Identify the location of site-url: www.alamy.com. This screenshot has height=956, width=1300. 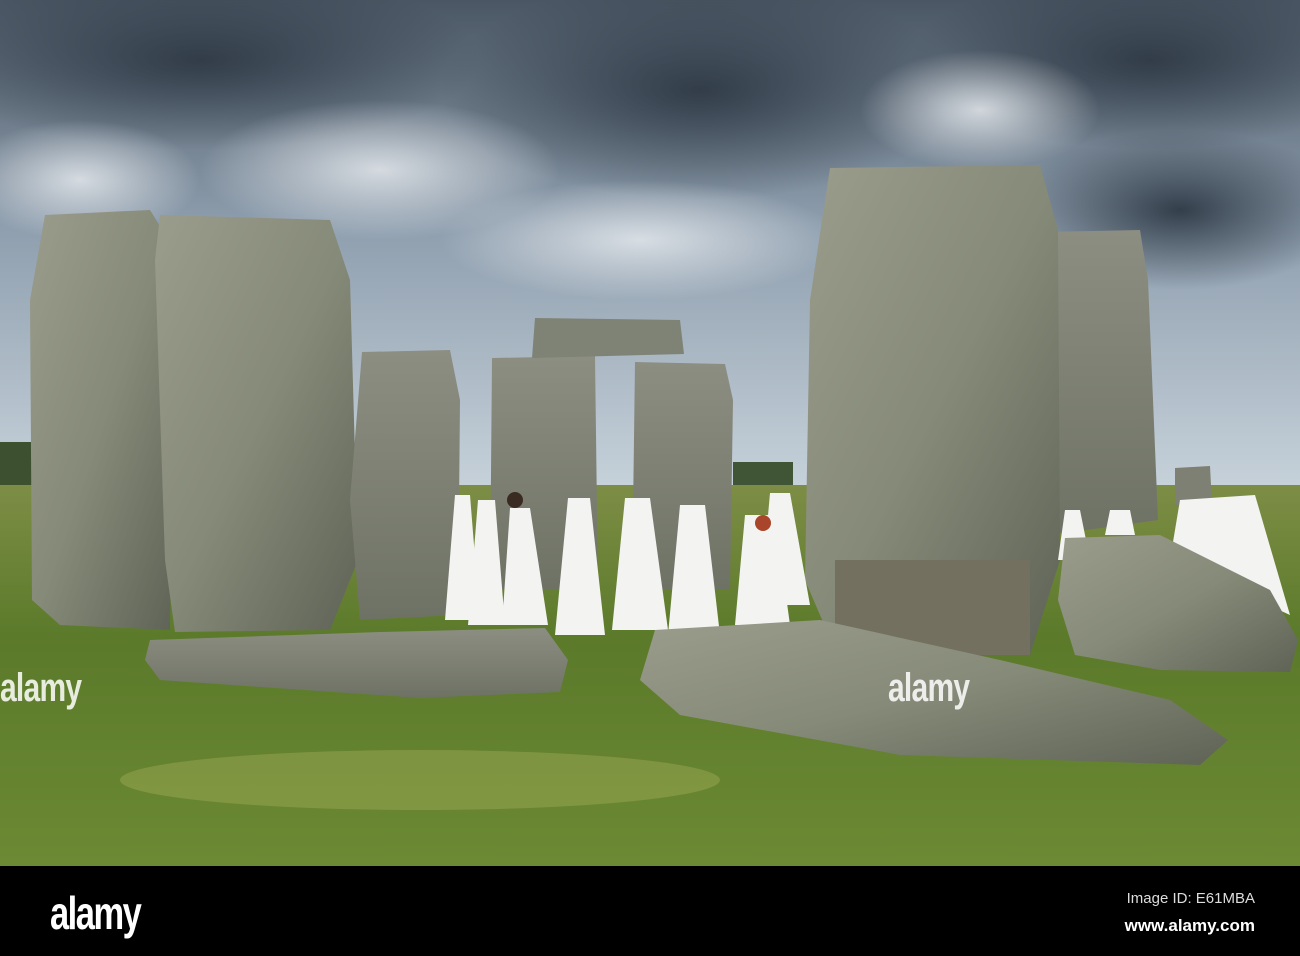
(1189, 925).